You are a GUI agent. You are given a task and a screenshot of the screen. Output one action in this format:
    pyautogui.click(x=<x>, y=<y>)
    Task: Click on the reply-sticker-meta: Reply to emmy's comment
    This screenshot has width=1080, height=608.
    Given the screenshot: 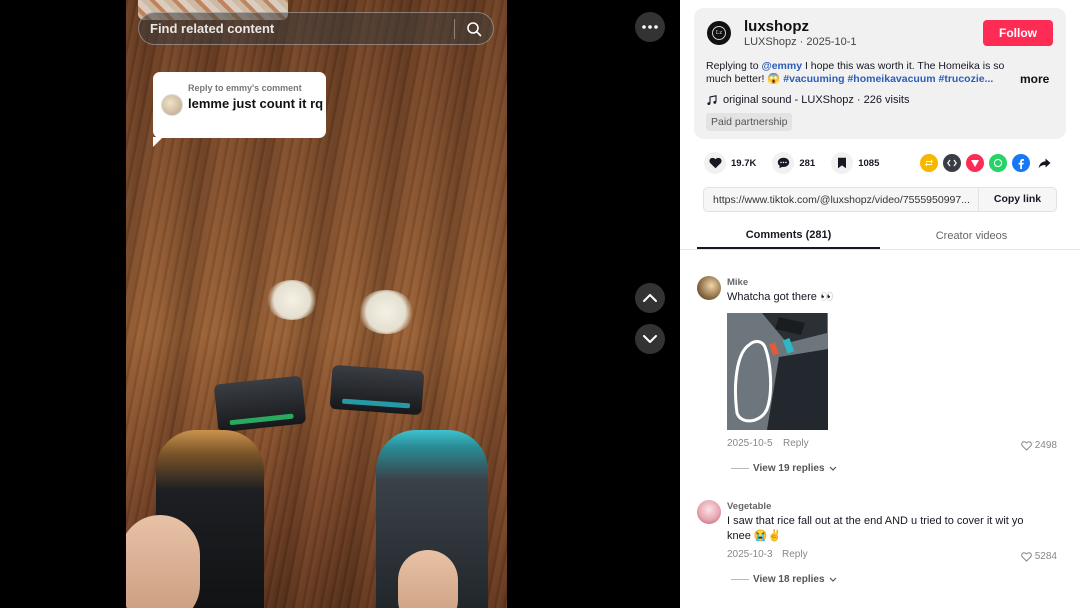 What is the action you would take?
    pyautogui.click(x=245, y=88)
    